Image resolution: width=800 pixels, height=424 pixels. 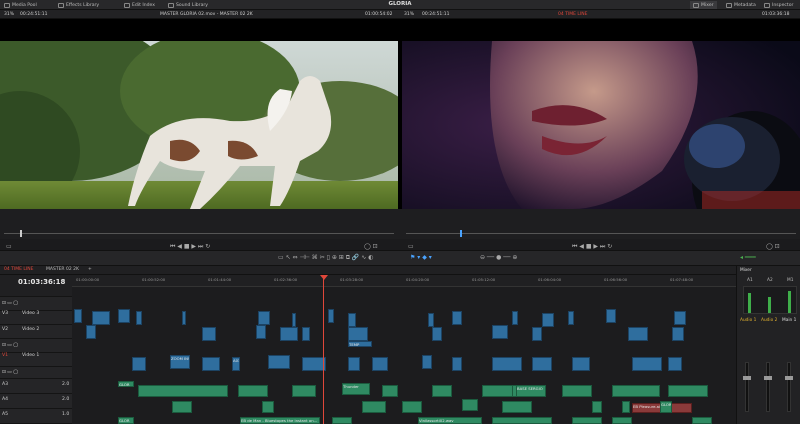 I want to click on tab-04-time-line: 04 TIME LINE, so click(x=18, y=269).